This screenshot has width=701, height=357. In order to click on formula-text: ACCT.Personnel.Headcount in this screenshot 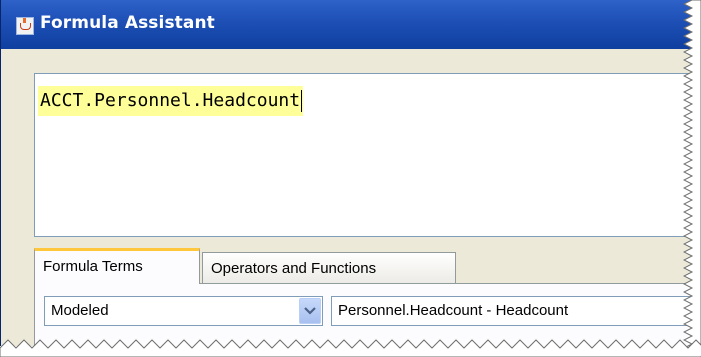, I will do `click(170, 100)`.